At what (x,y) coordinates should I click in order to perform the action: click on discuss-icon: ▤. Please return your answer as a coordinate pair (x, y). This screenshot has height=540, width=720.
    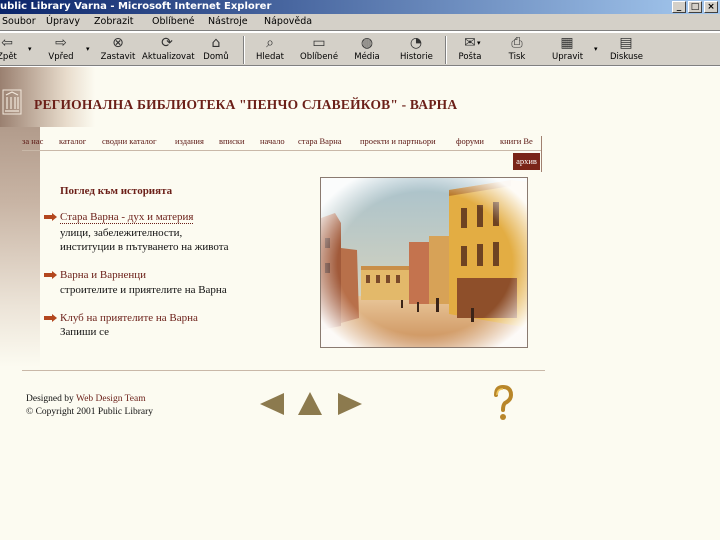
    Looking at the image, I should click on (626, 43).